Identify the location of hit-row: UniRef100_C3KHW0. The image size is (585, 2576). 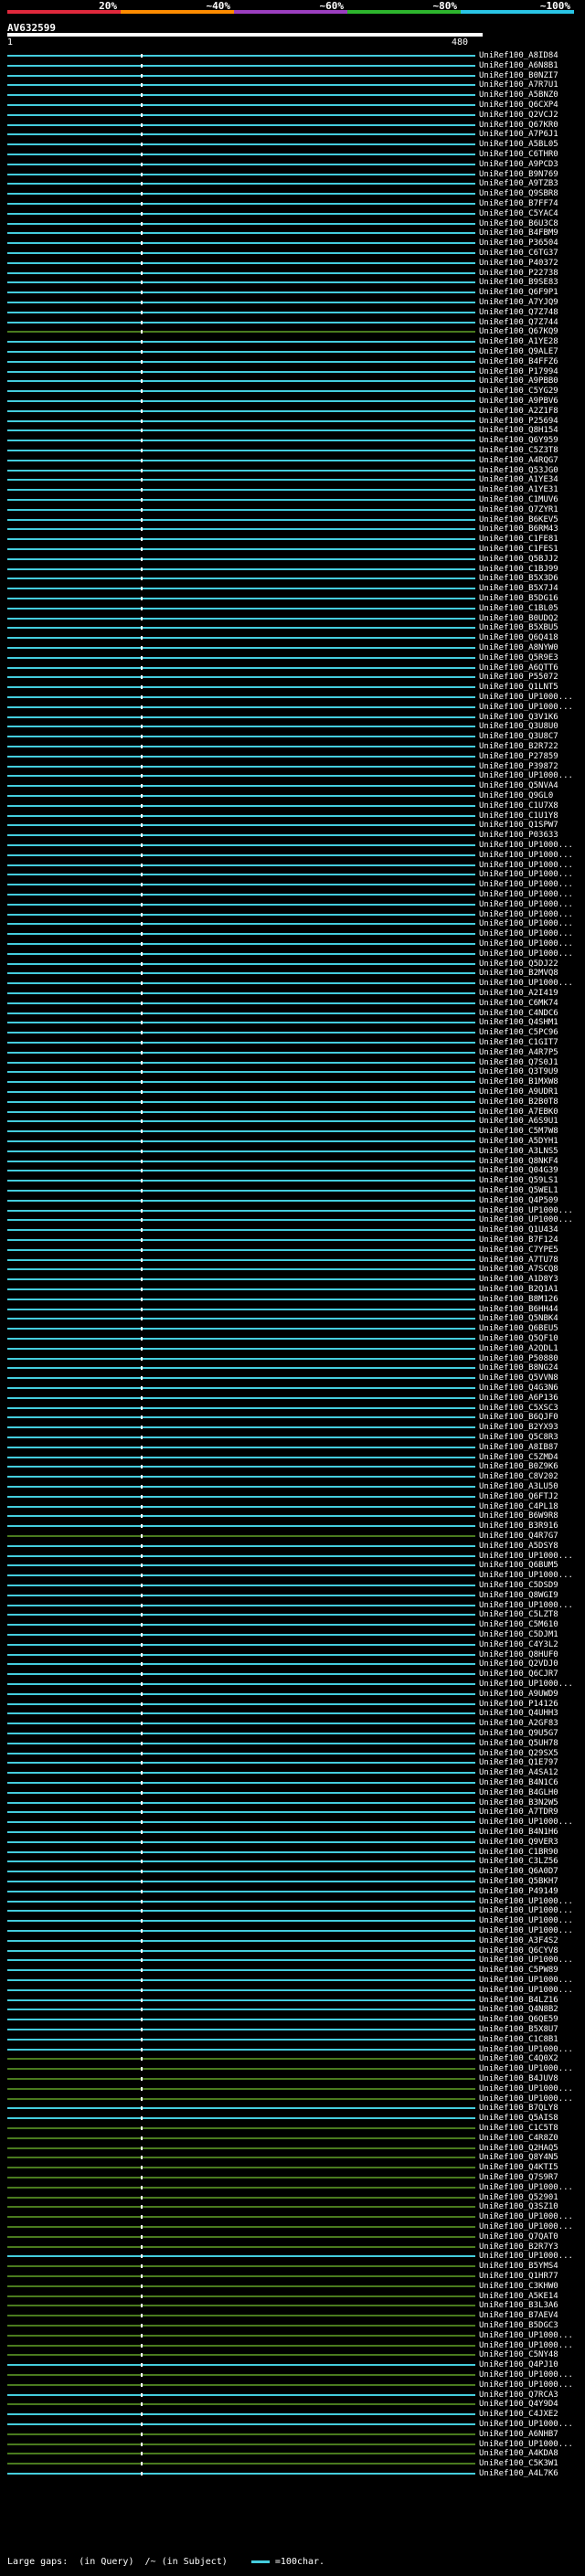
(293, 2287).